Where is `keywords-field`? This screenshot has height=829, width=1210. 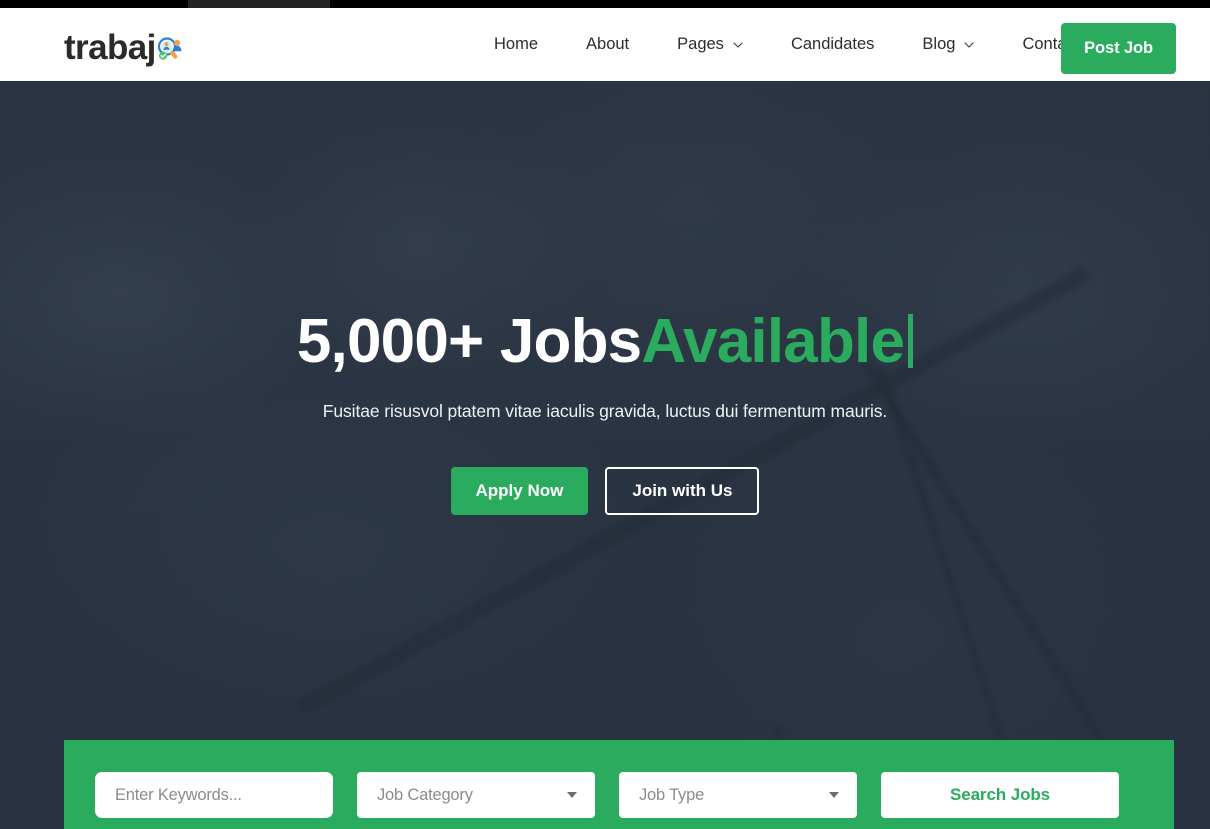 keywords-field is located at coordinates (214, 795).